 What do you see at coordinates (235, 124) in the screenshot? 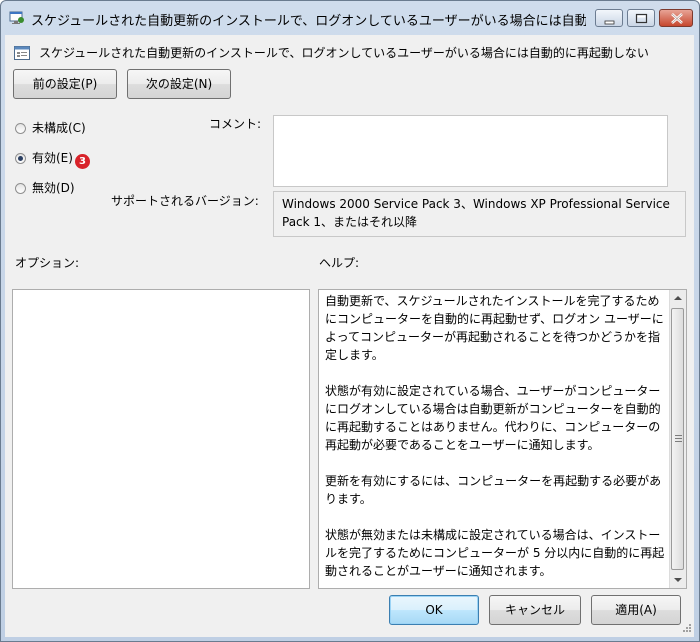
I see `comment-label: コメント:` at bounding box center [235, 124].